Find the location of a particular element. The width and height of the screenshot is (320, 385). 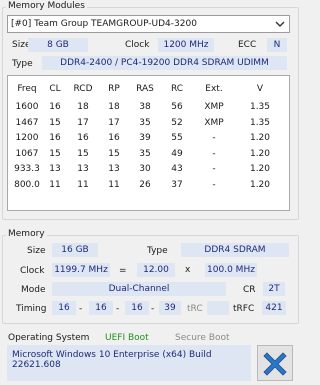

memory-size-label: Size is located at coordinates (36, 251).